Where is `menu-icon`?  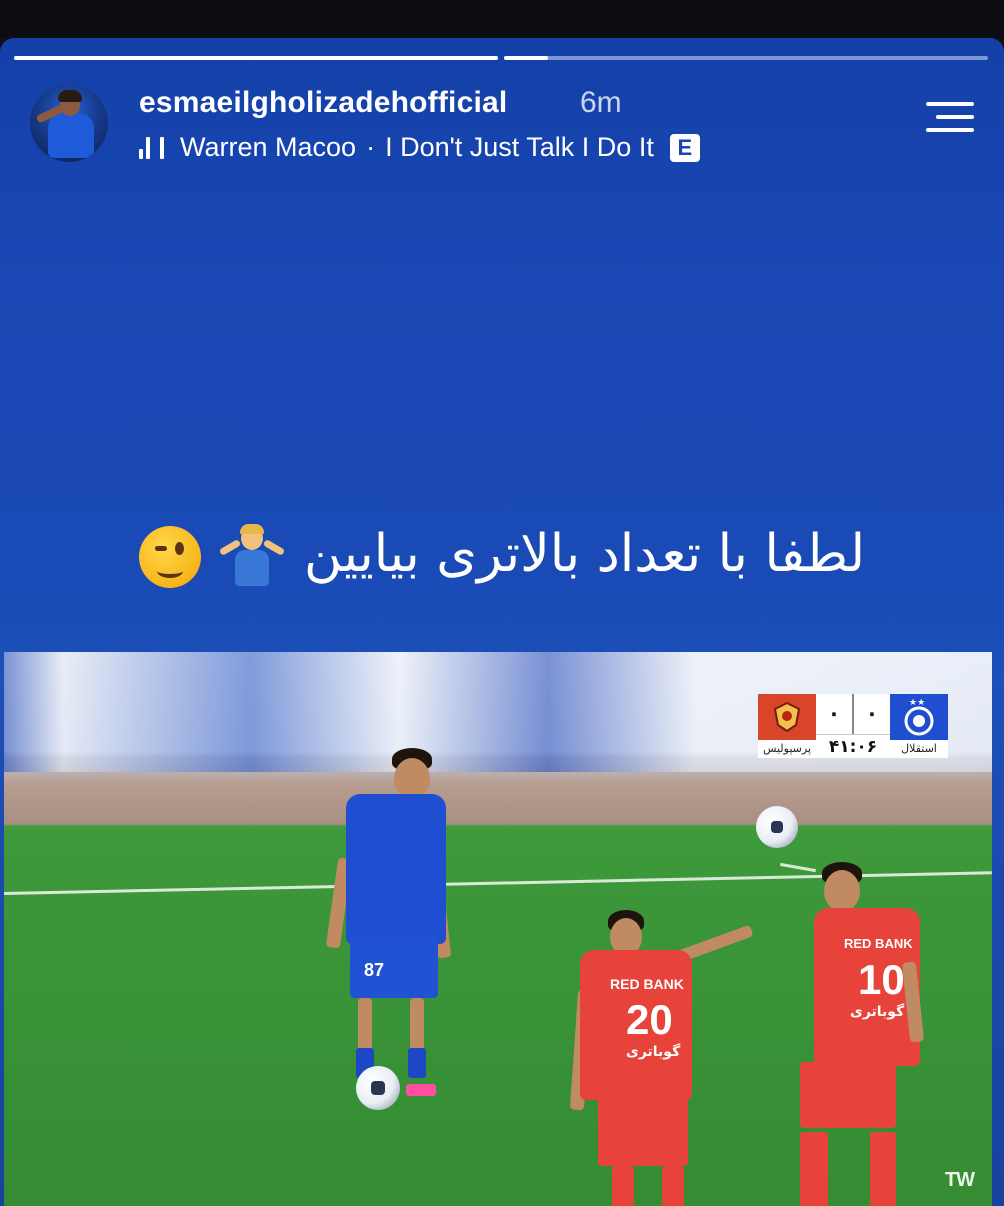
menu-icon is located at coordinates (948, 119).